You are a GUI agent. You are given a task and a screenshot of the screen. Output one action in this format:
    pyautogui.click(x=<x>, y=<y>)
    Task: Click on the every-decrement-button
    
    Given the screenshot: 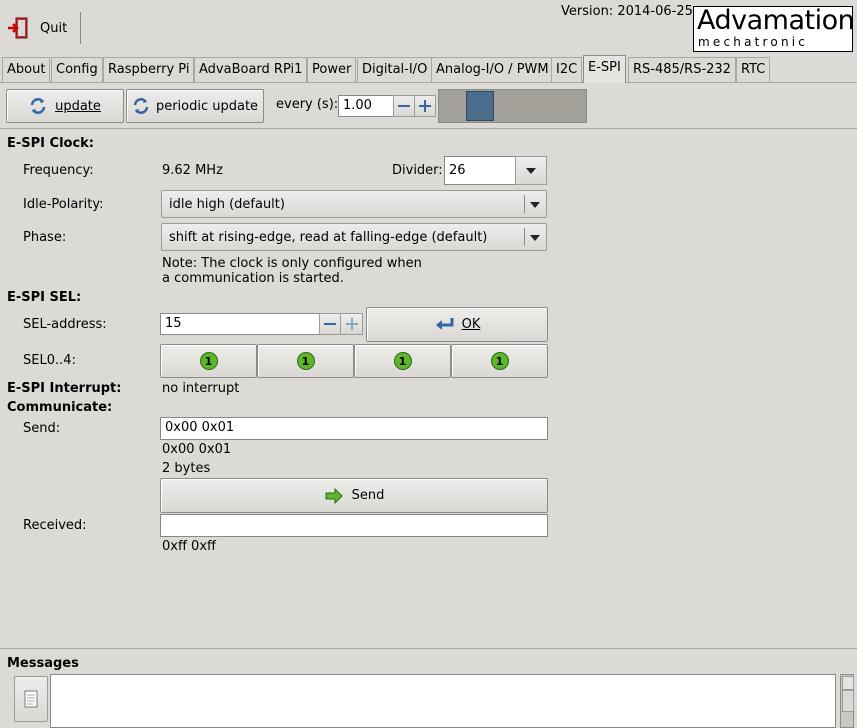 What is the action you would take?
    pyautogui.click(x=404, y=106)
    